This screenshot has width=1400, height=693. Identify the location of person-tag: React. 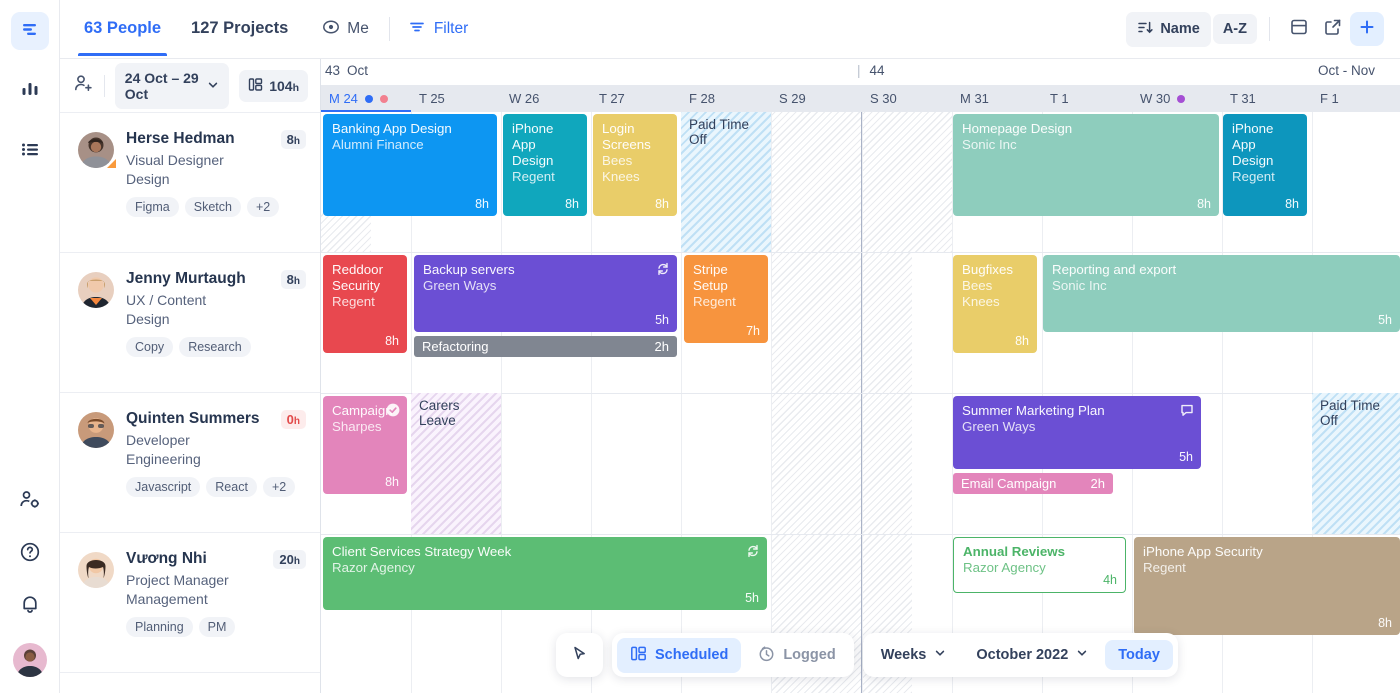
(231, 487).